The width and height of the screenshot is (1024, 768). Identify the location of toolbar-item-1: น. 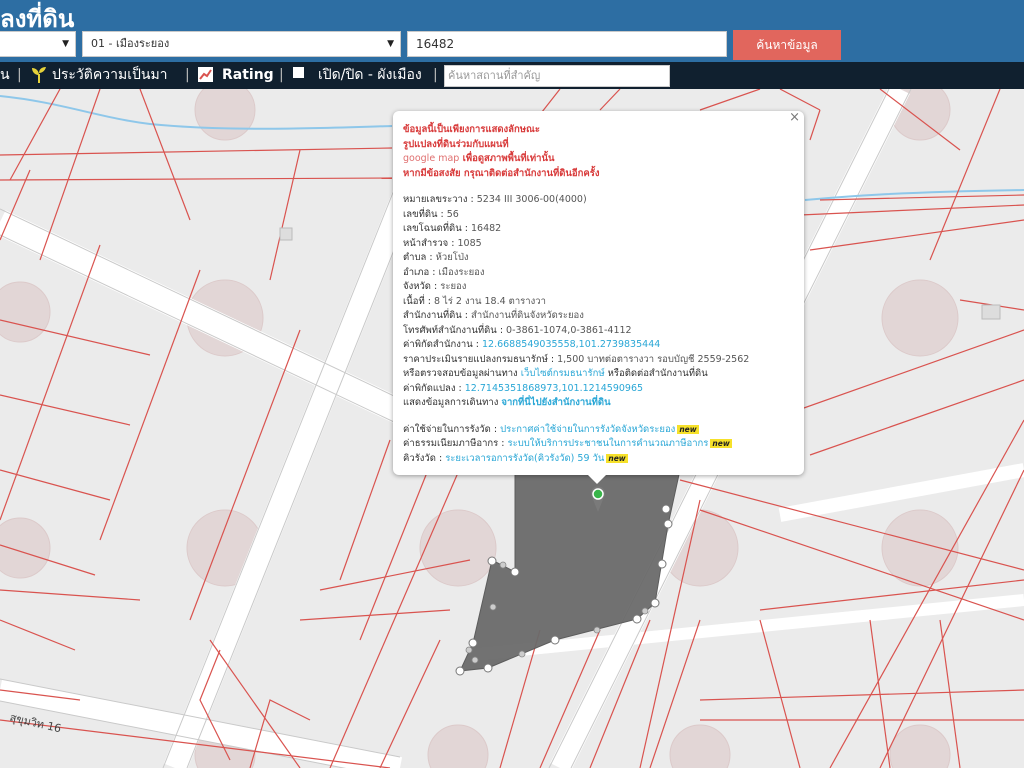
(5, 75).